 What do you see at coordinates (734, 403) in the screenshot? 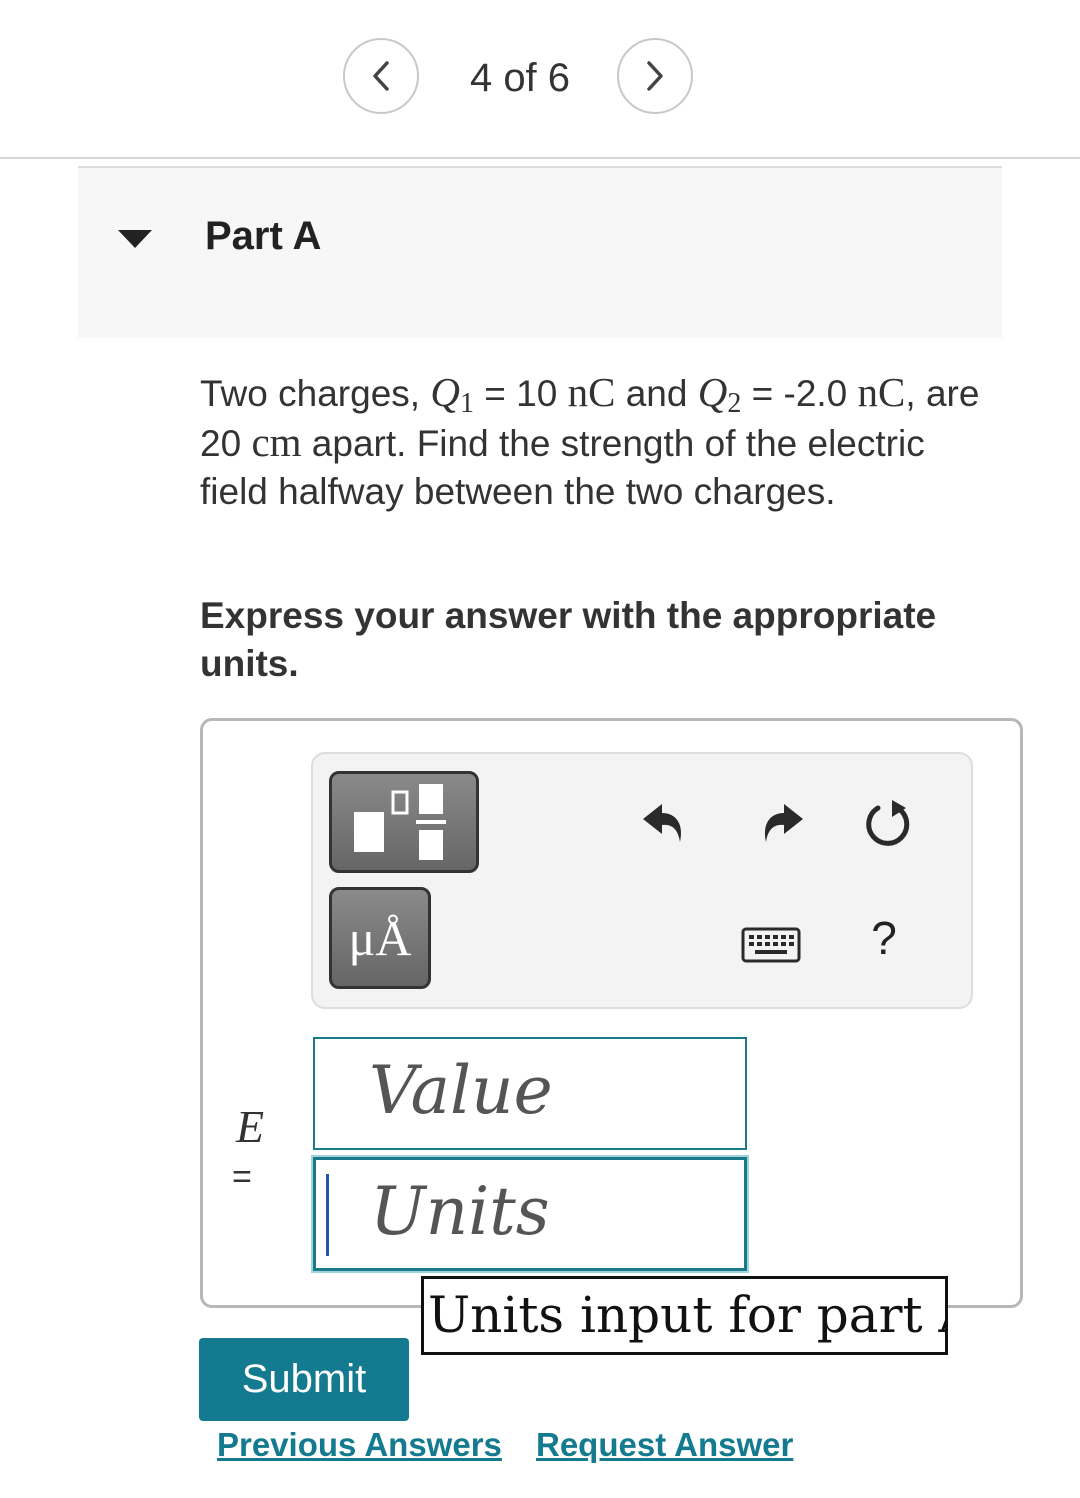
I see `charge-subscript: 2` at bounding box center [734, 403].